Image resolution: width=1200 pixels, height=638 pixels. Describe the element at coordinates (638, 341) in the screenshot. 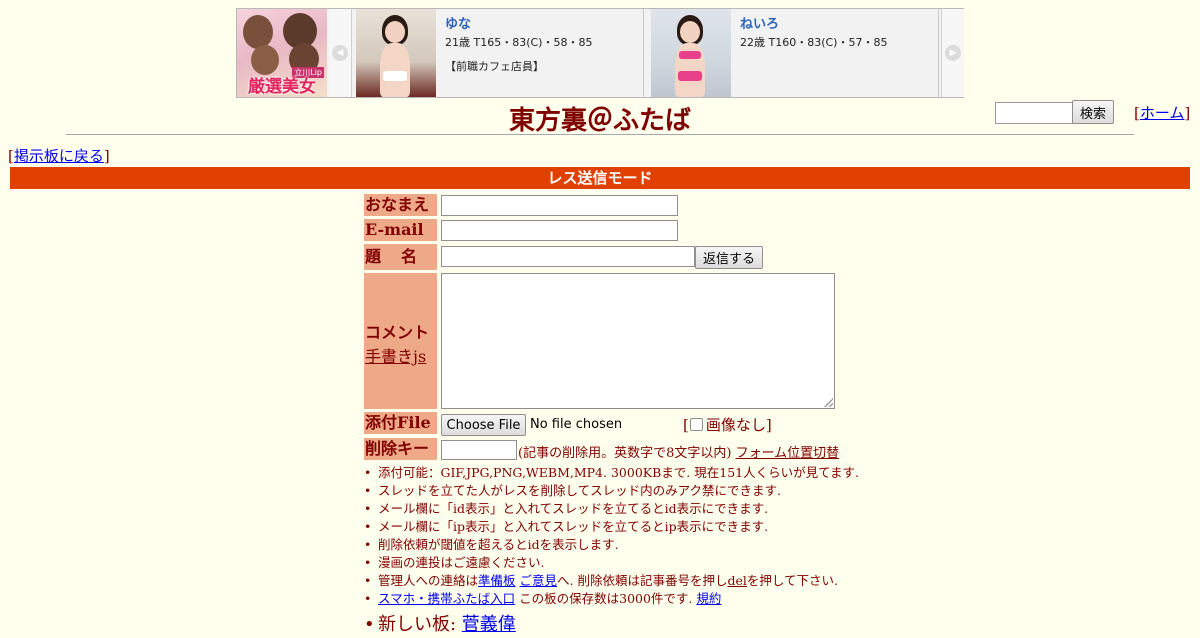

I see `comment-textarea` at that location.